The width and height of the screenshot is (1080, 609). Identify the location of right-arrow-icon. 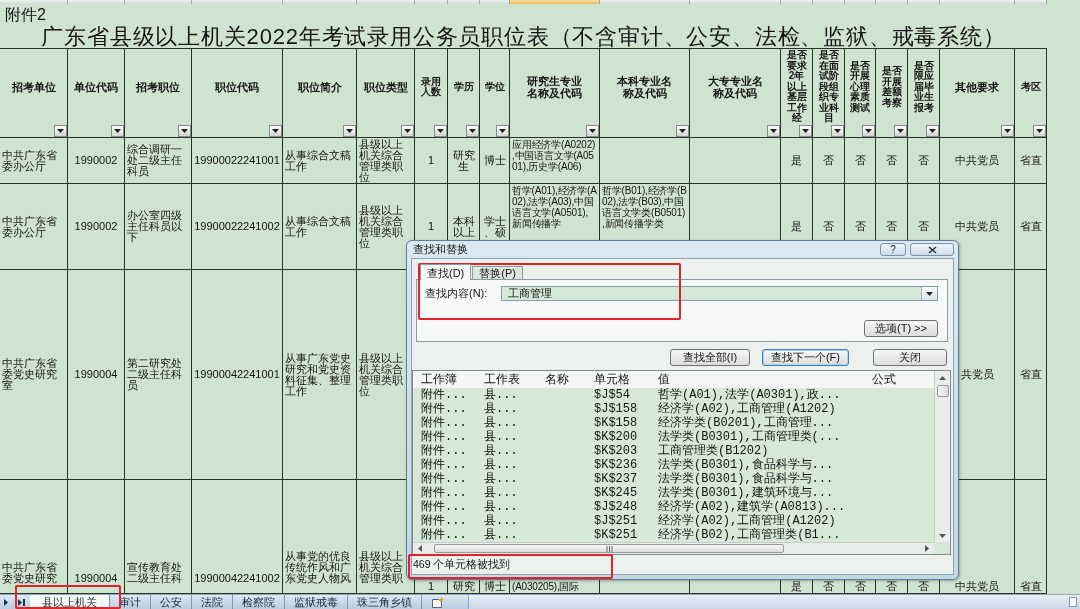
(927, 548).